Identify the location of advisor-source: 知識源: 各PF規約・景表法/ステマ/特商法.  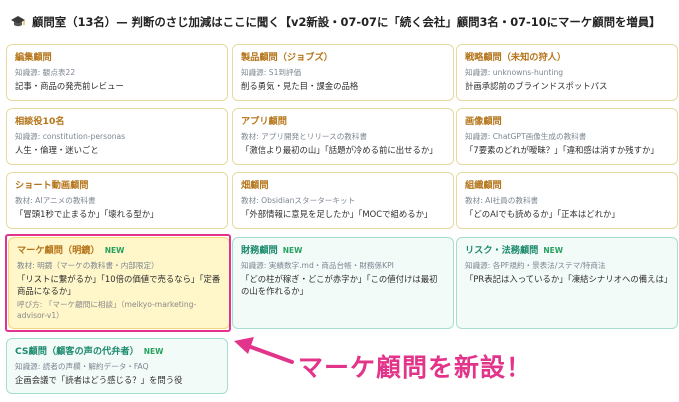
(535, 265).